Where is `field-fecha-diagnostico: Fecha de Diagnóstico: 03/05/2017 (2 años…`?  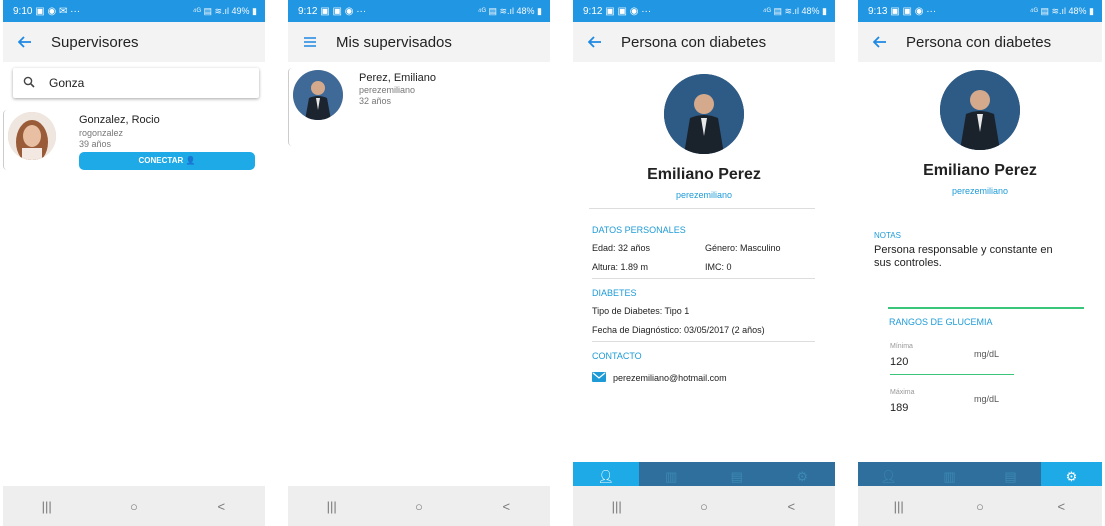 field-fecha-diagnostico: Fecha de Diagnóstico: 03/05/2017 (2 años… is located at coordinates (678, 330).